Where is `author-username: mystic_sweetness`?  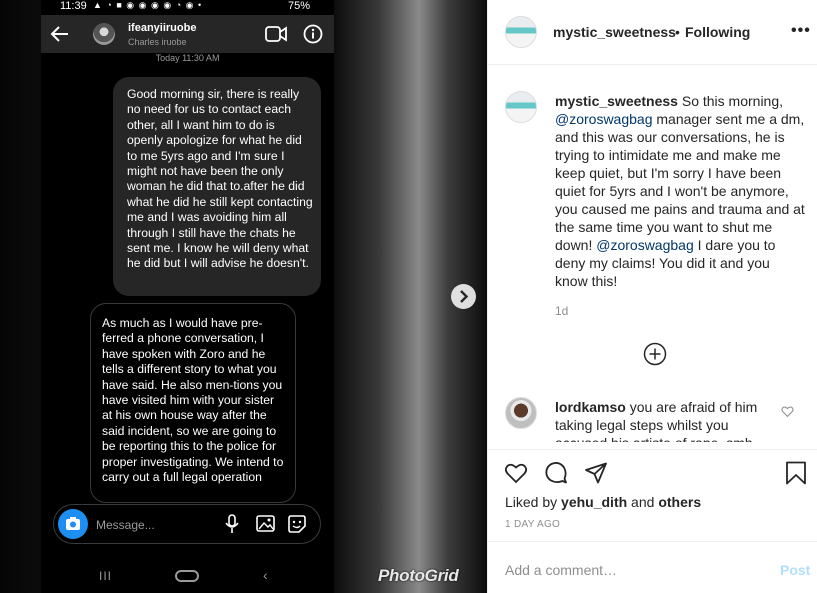
author-username: mystic_sweetness is located at coordinates (614, 32).